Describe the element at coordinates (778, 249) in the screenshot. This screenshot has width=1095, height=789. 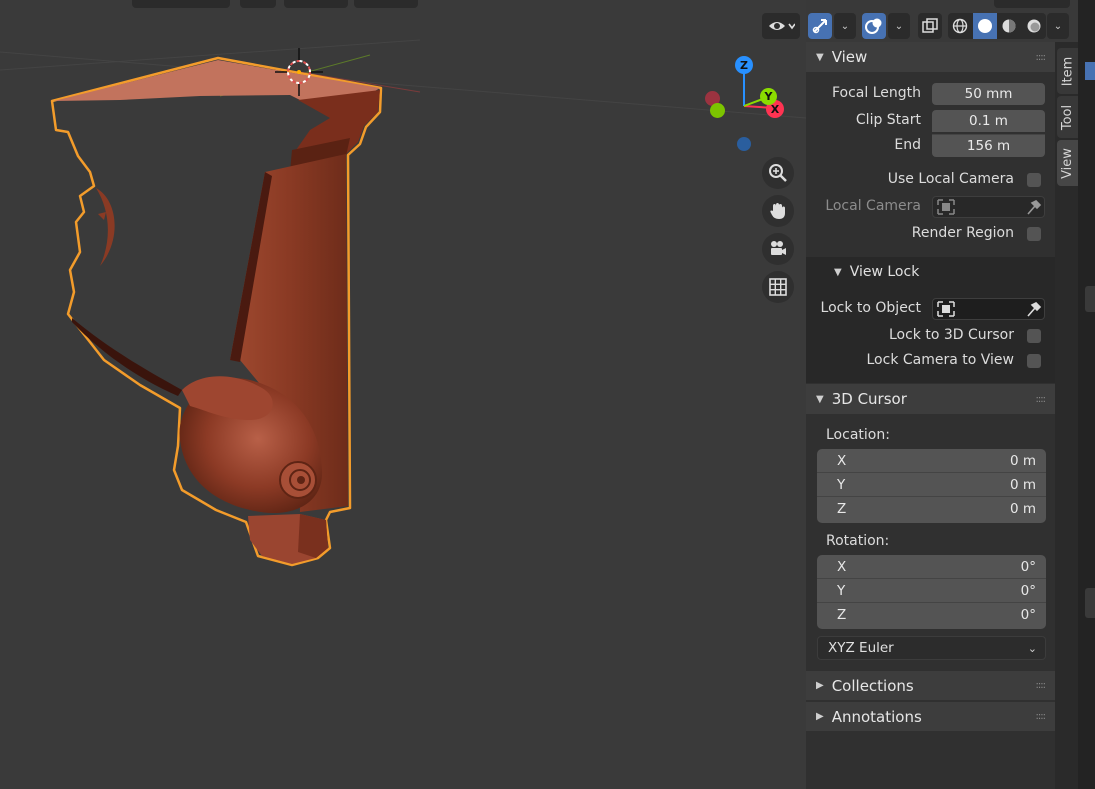
I see `camera-icon` at that location.